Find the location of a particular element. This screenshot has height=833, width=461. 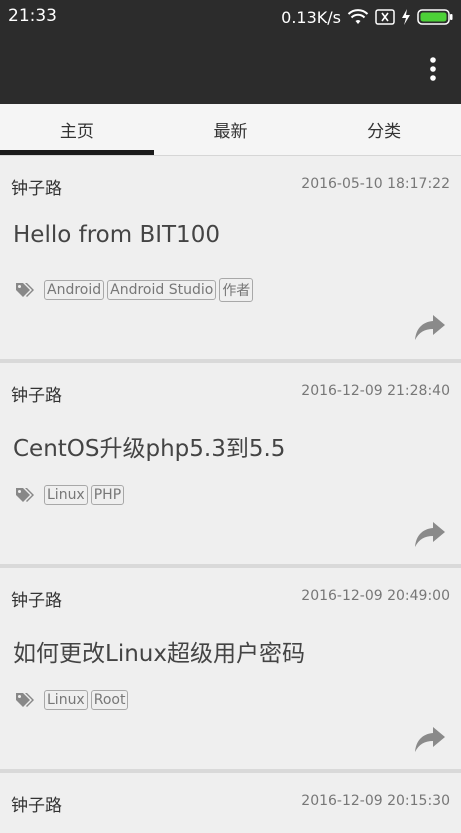

tag-chip: Android is located at coordinates (74, 290).